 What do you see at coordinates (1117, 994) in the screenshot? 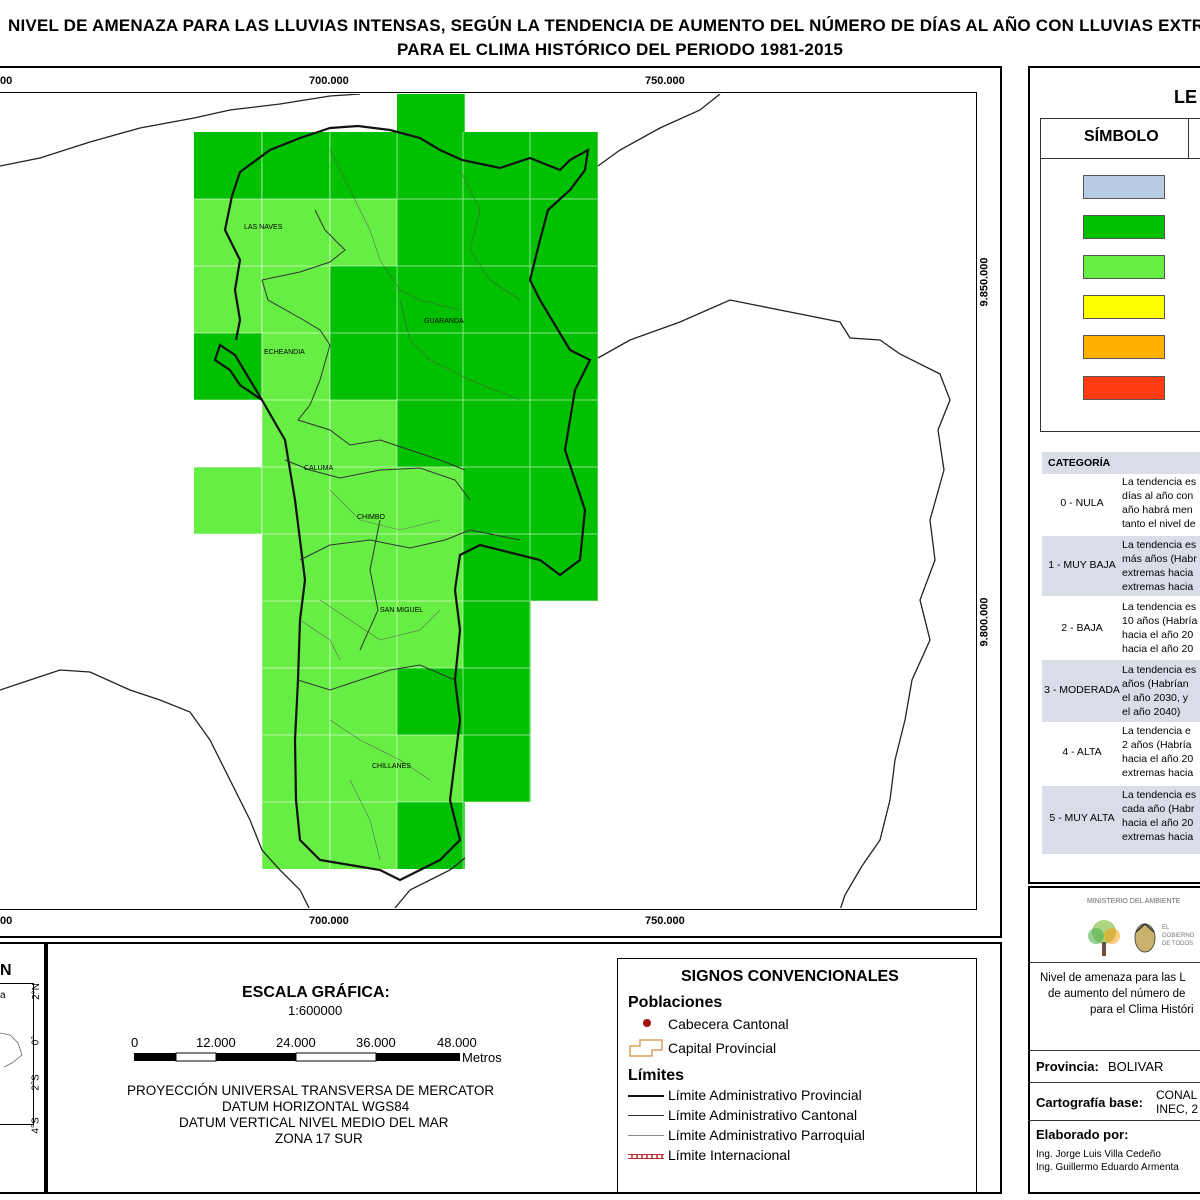
I see `info-desc-line-2: de aumento del número de` at bounding box center [1117, 994].